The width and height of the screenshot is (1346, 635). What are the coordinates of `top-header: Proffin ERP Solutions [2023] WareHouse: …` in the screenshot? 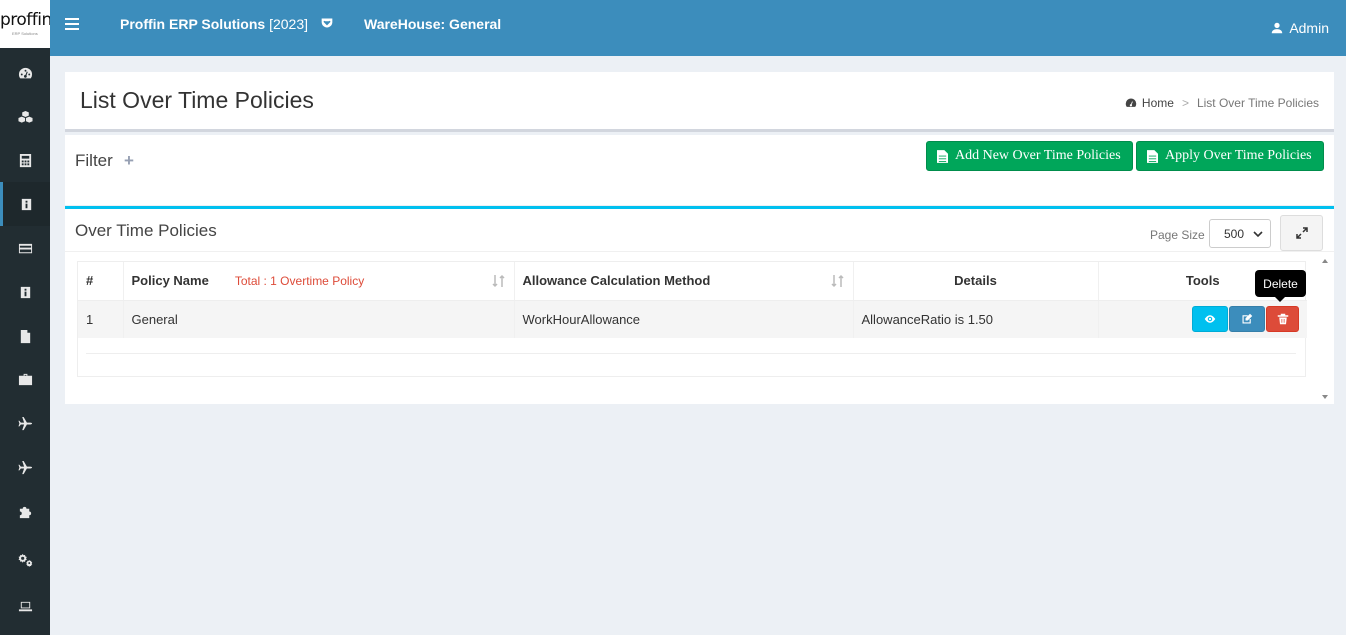 It's located at (698, 28).